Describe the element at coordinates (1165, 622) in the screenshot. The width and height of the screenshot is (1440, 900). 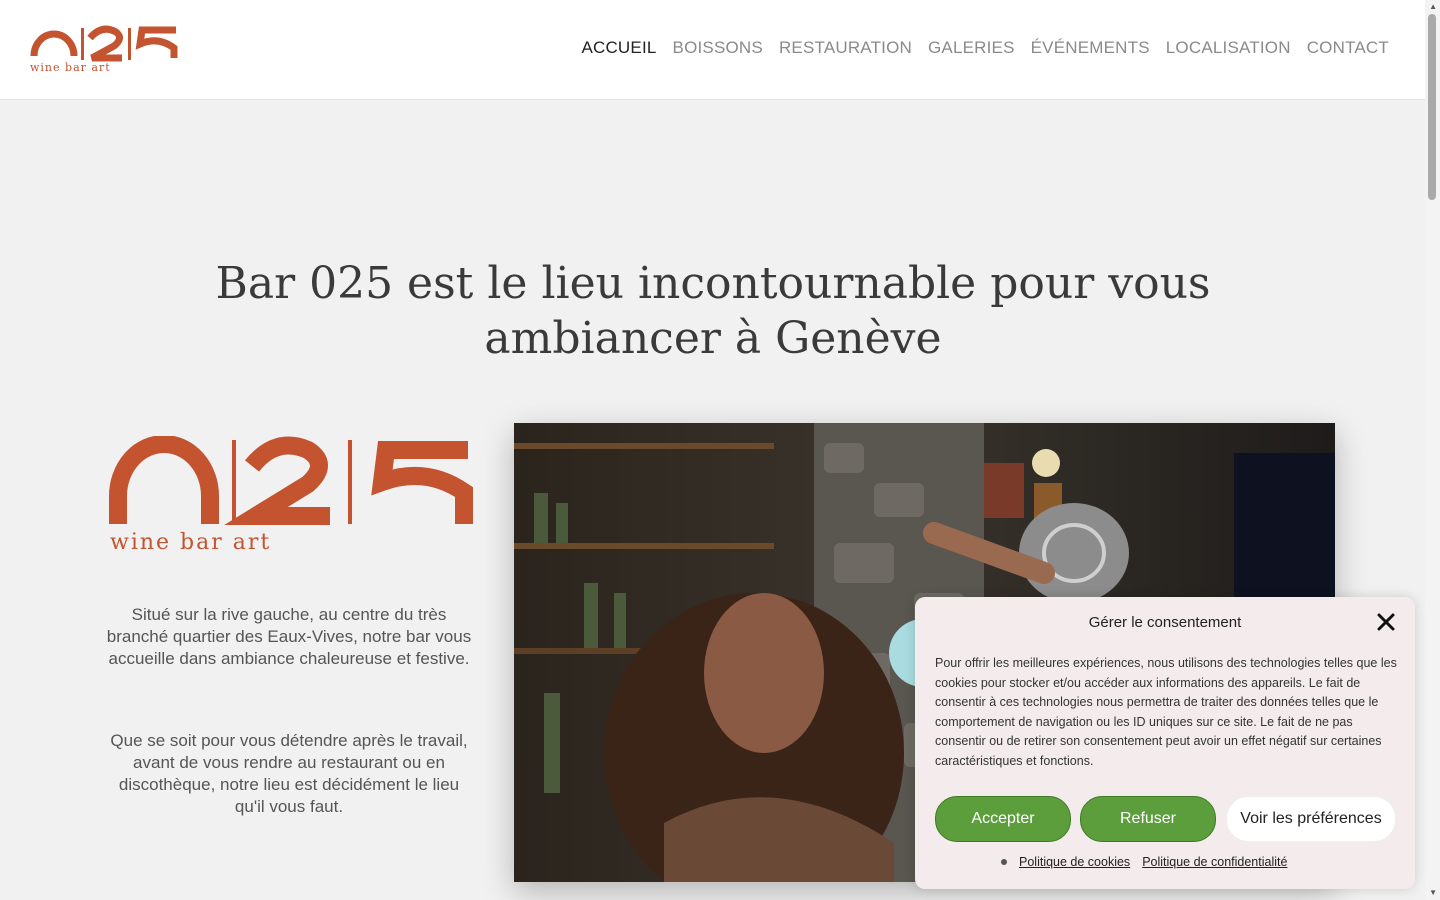
I see `modal-title: Gérer le consentement` at that location.